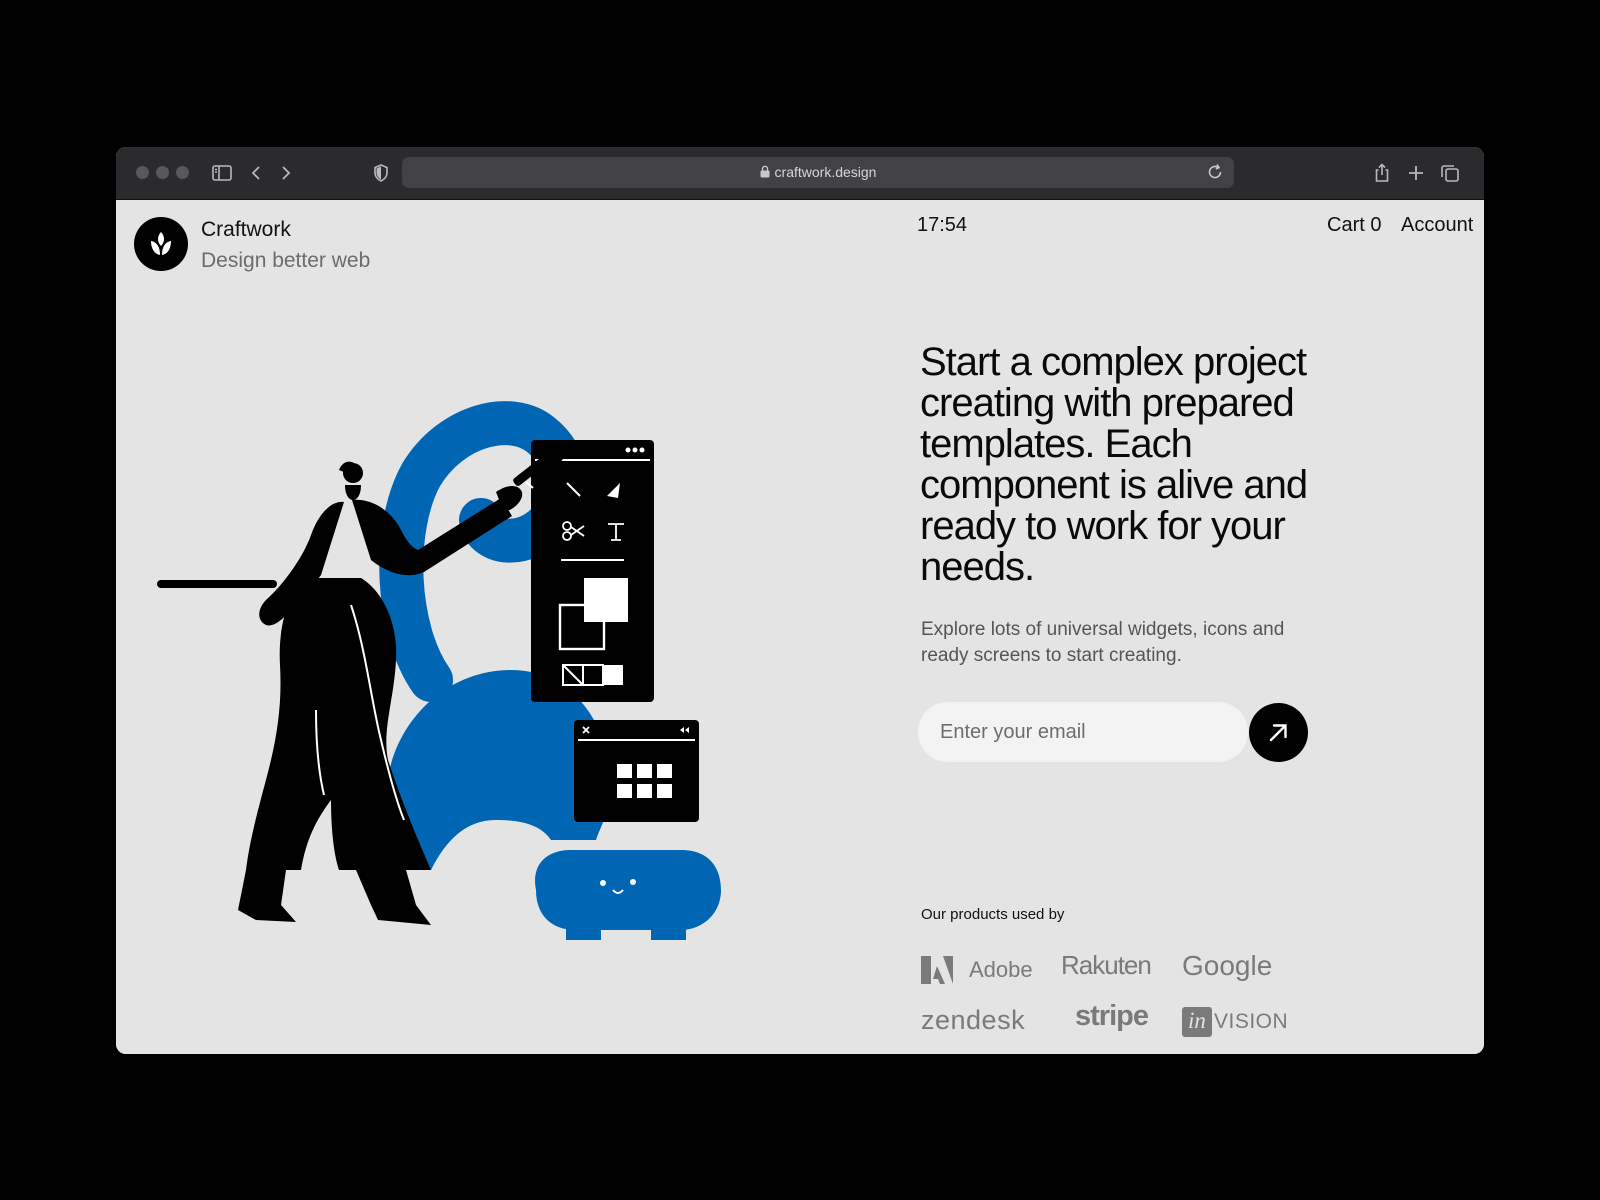 The width and height of the screenshot is (1600, 1200). Describe the element at coordinates (142, 172) in the screenshot. I see `close-window-button` at that location.